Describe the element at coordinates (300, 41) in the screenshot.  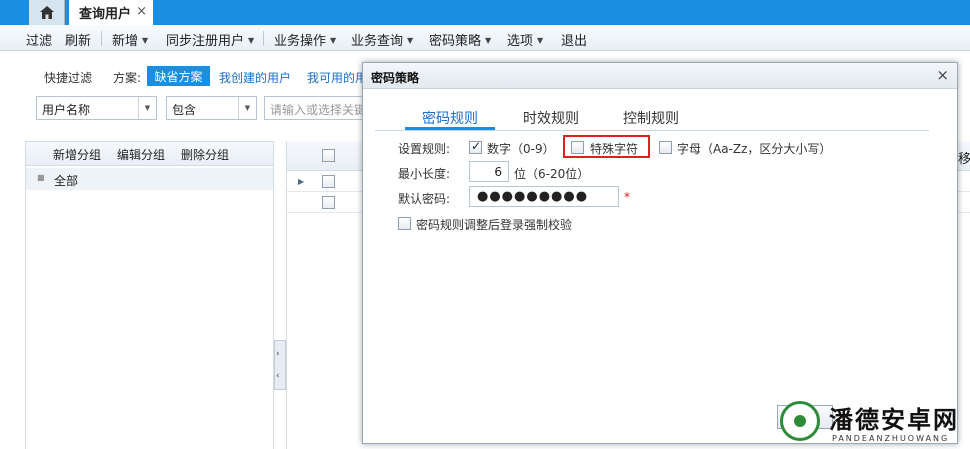
I see `menu-business-ops-label: 业务操作` at that location.